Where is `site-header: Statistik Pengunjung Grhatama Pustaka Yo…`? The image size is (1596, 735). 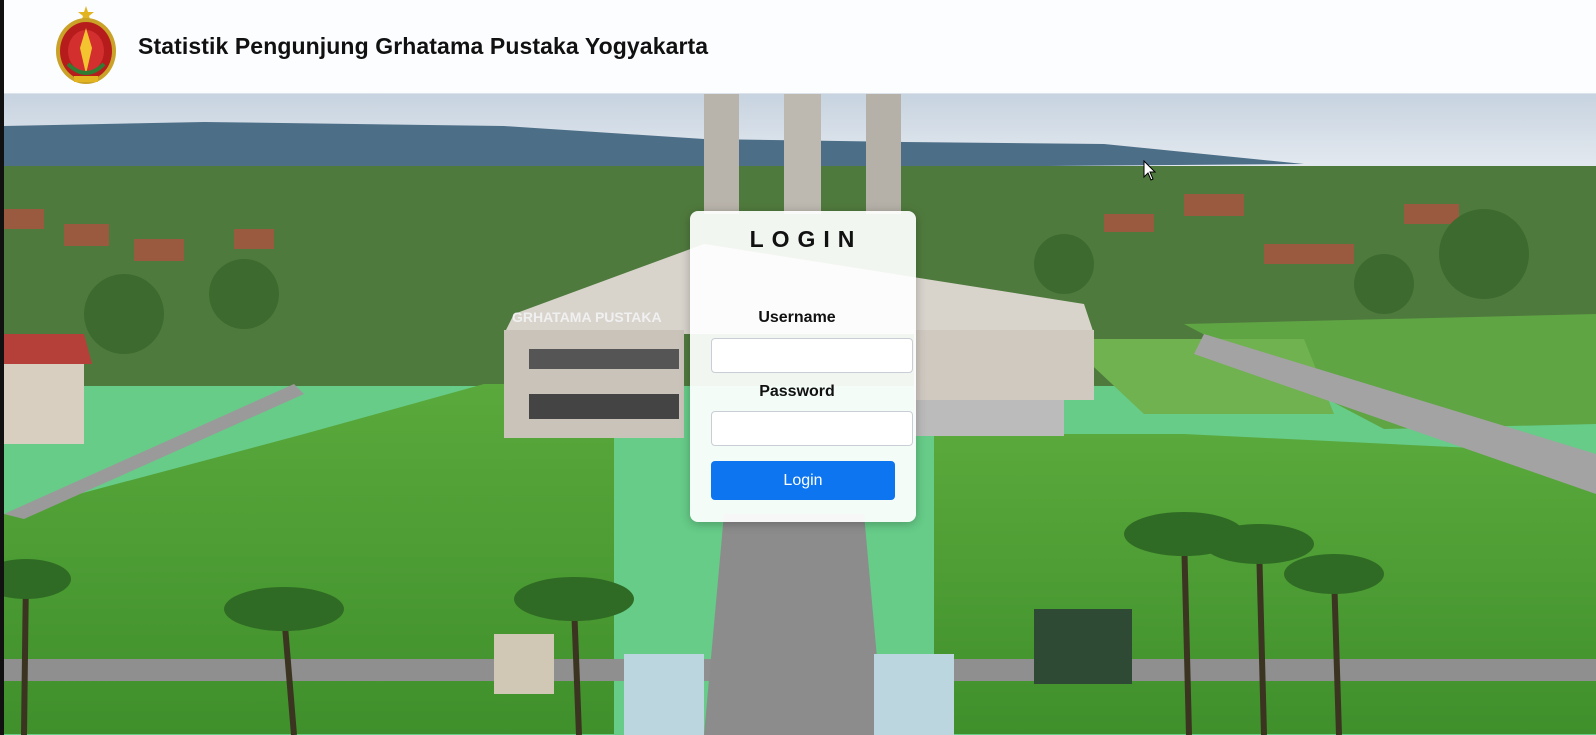 site-header: Statistik Pengunjung Grhatama Pustaka Yo… is located at coordinates (800, 47).